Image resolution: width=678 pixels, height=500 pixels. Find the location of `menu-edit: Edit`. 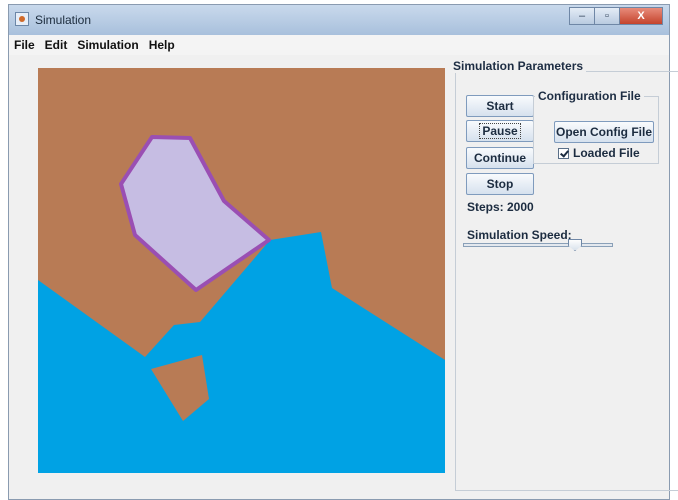

menu-edit: Edit is located at coordinates (56, 45).